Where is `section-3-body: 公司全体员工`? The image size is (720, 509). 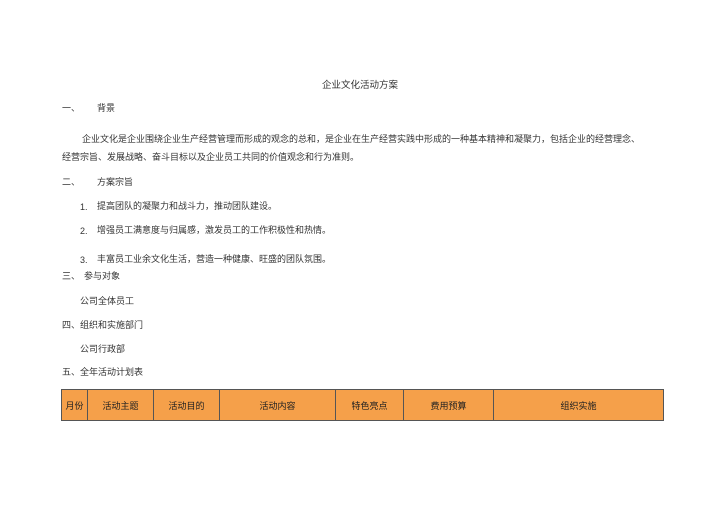
section-3-body: 公司全体员工 is located at coordinates (107, 302).